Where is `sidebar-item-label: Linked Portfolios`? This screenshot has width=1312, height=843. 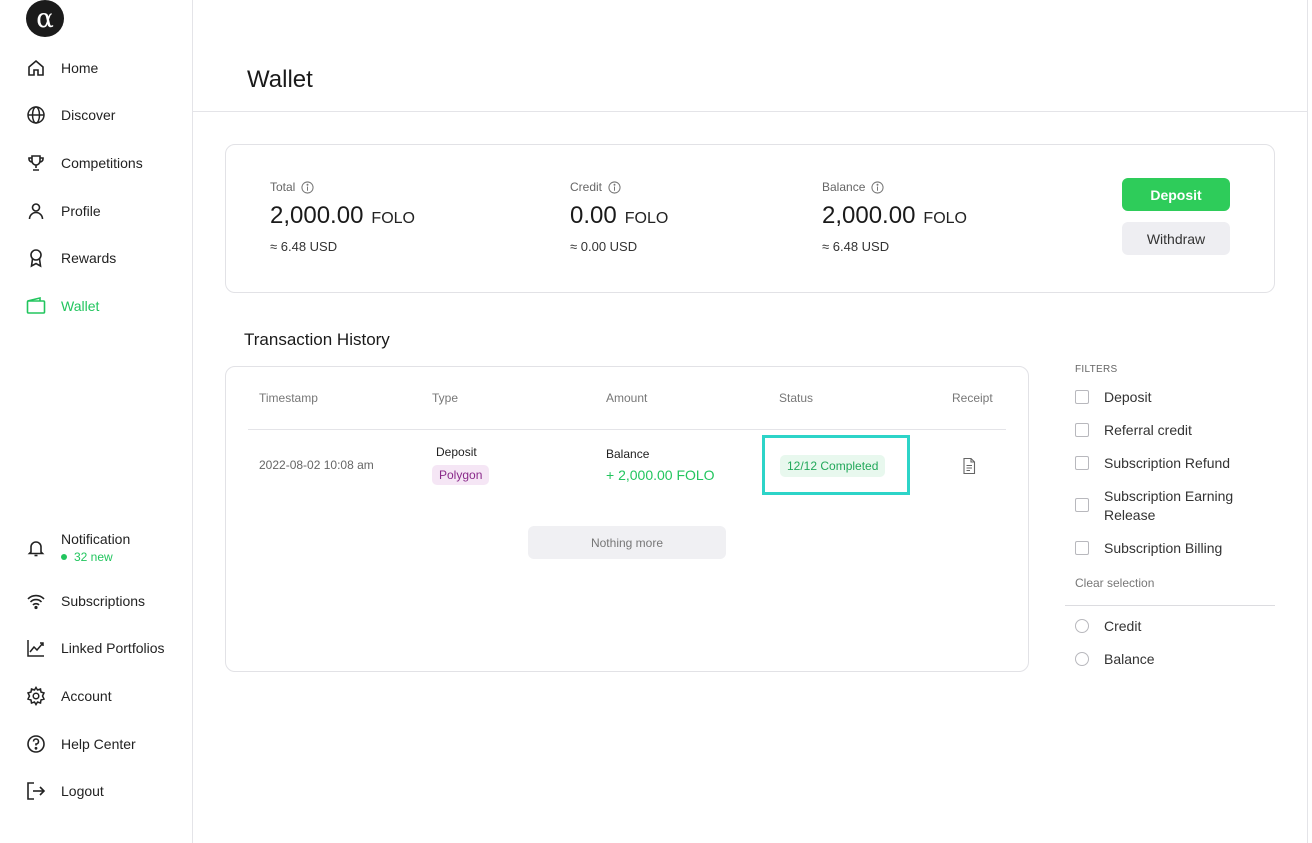
sidebar-item-label: Linked Portfolios is located at coordinates (113, 648).